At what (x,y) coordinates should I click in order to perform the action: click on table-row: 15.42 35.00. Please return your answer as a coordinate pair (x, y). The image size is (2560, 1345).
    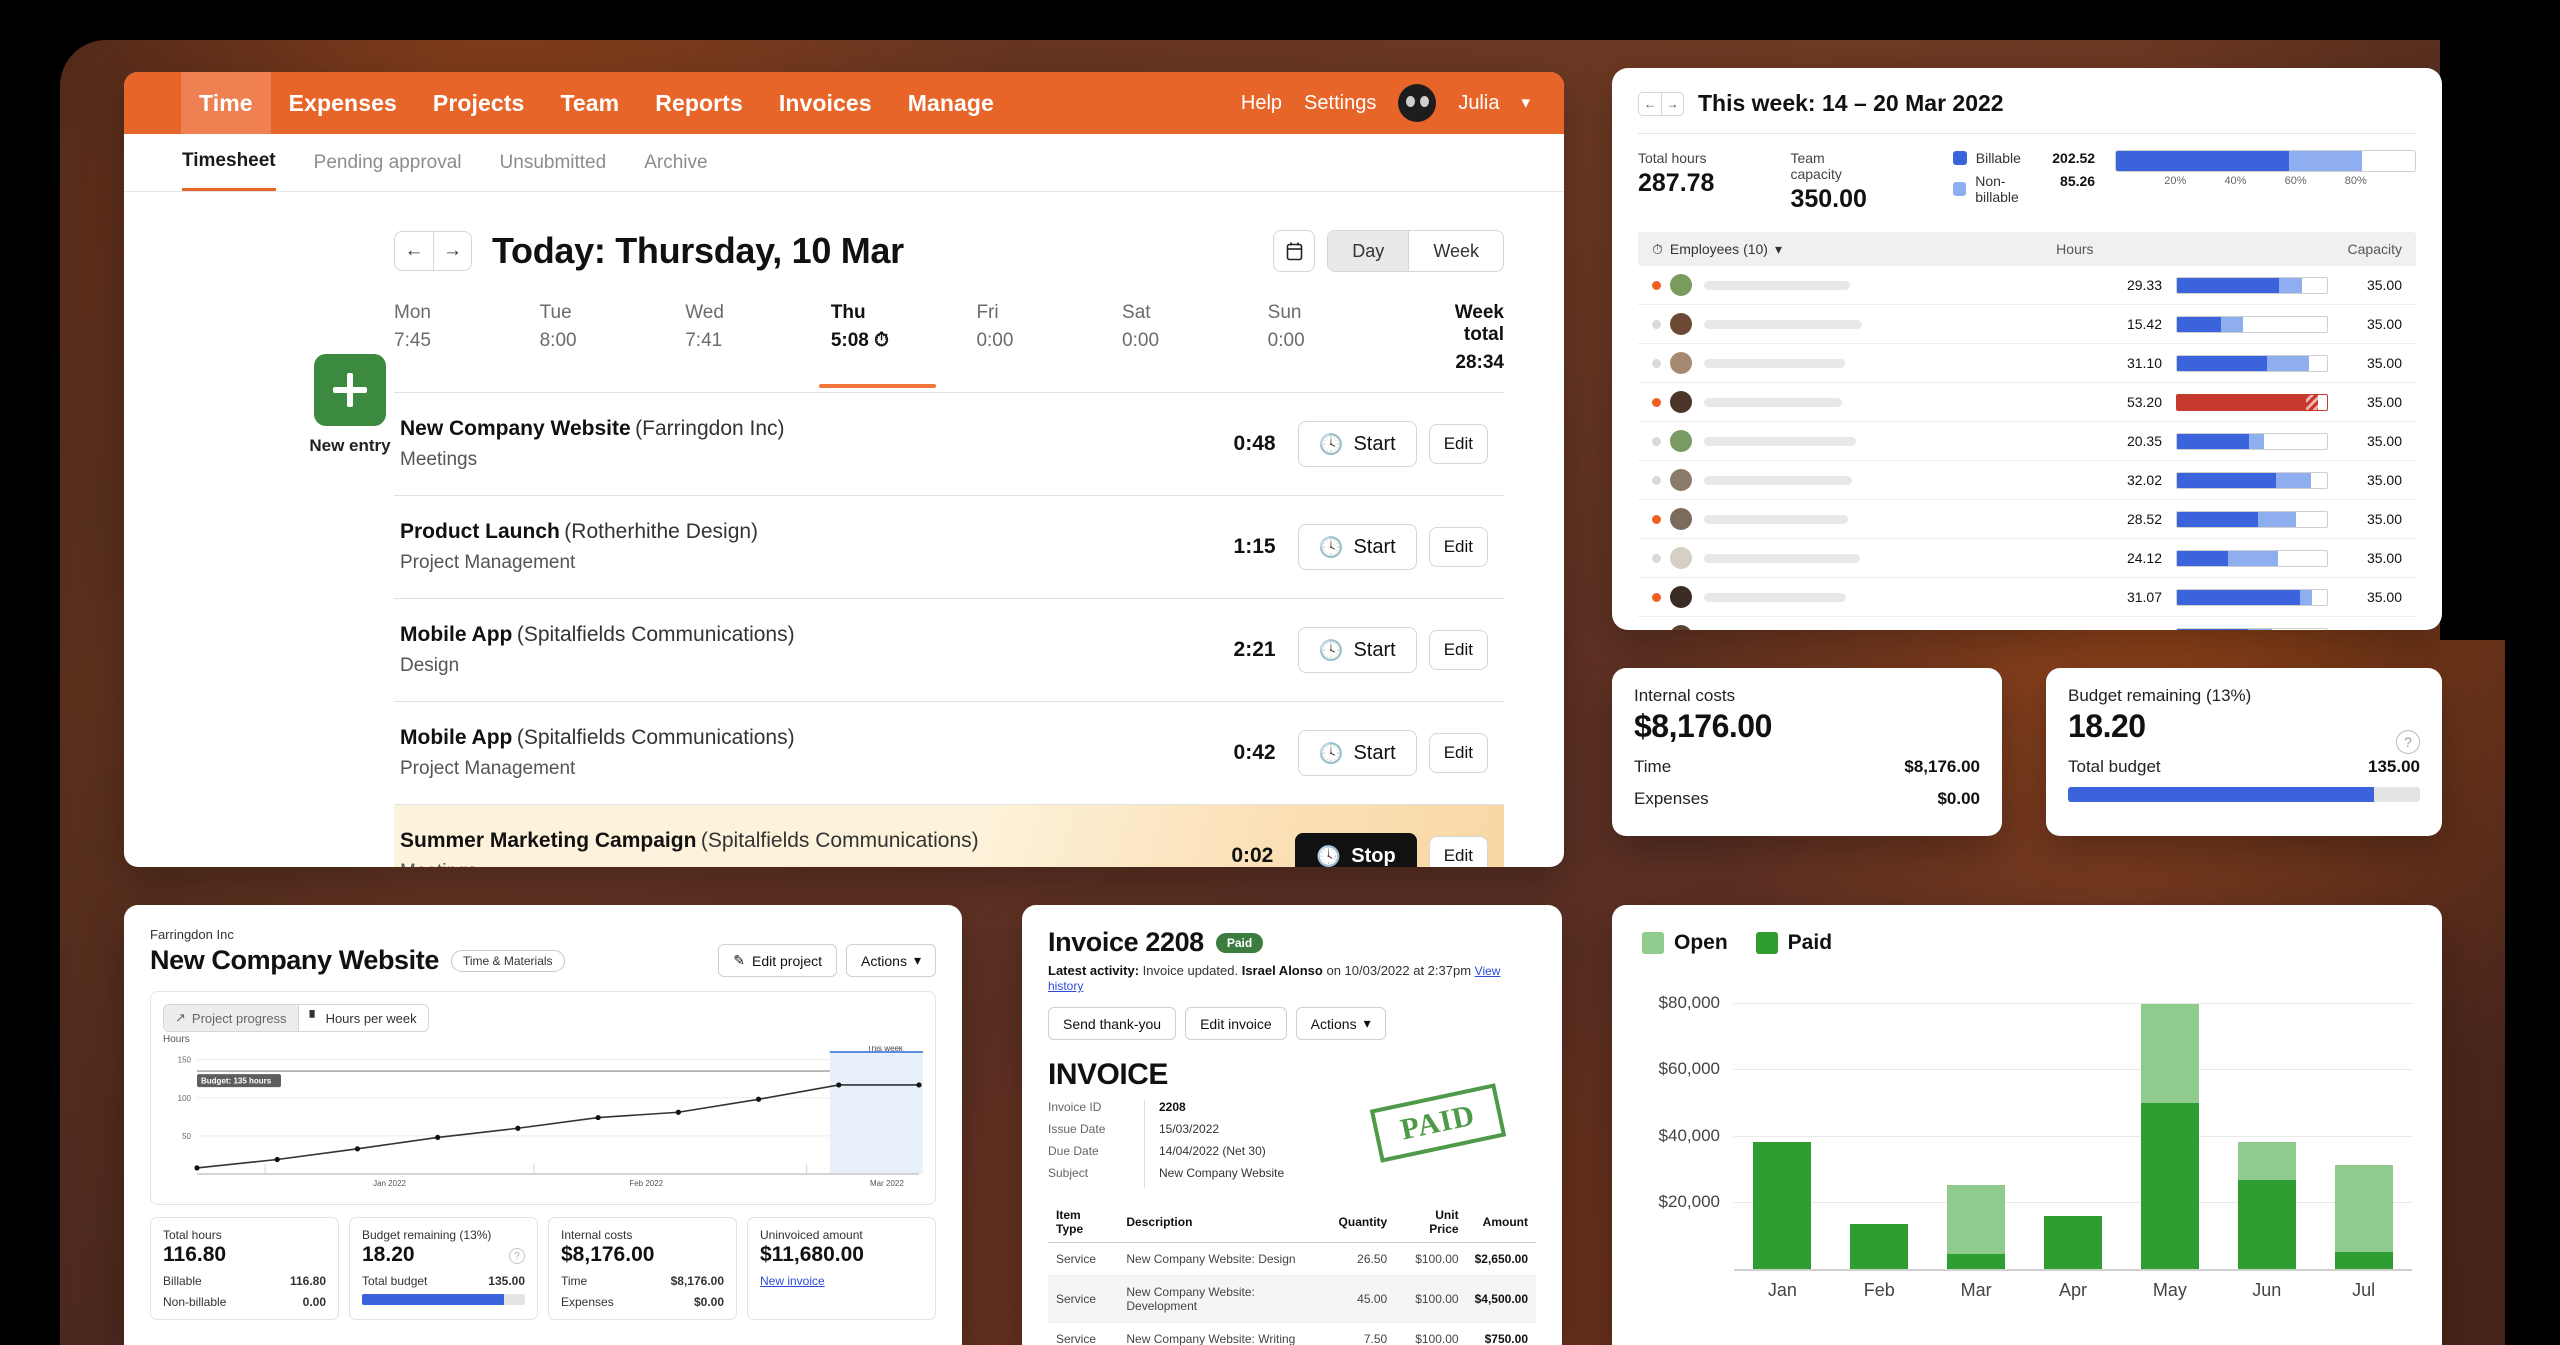
    Looking at the image, I should click on (2027, 324).